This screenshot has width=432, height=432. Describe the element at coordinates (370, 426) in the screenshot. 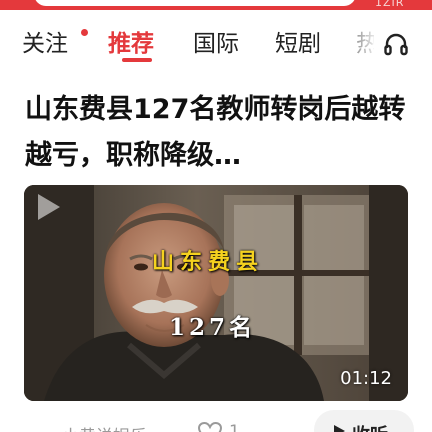

I see `listen-label: 收听` at that location.